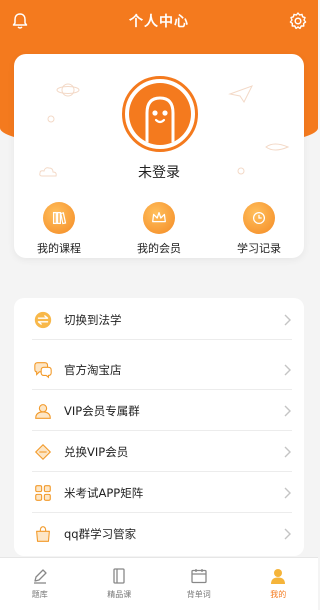  What do you see at coordinates (298, 21) in the screenshot?
I see `gear-icon` at bounding box center [298, 21].